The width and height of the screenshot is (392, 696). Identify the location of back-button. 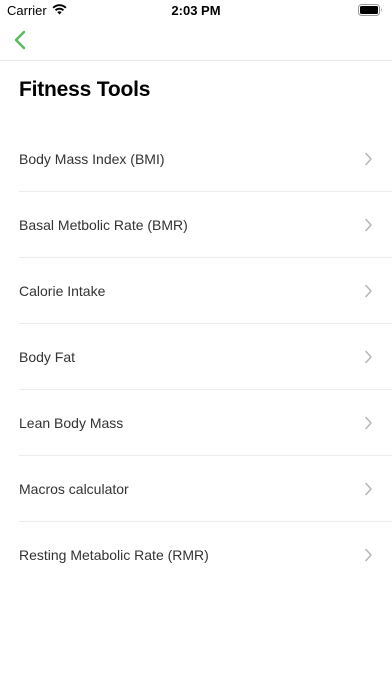
(20, 40).